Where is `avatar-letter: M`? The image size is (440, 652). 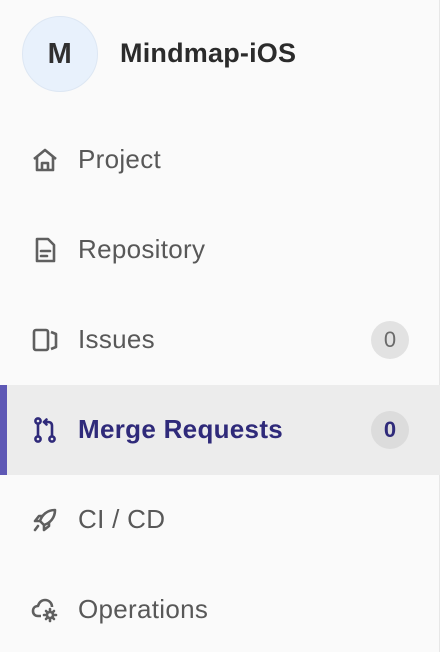
avatar-letter: M is located at coordinates (60, 53).